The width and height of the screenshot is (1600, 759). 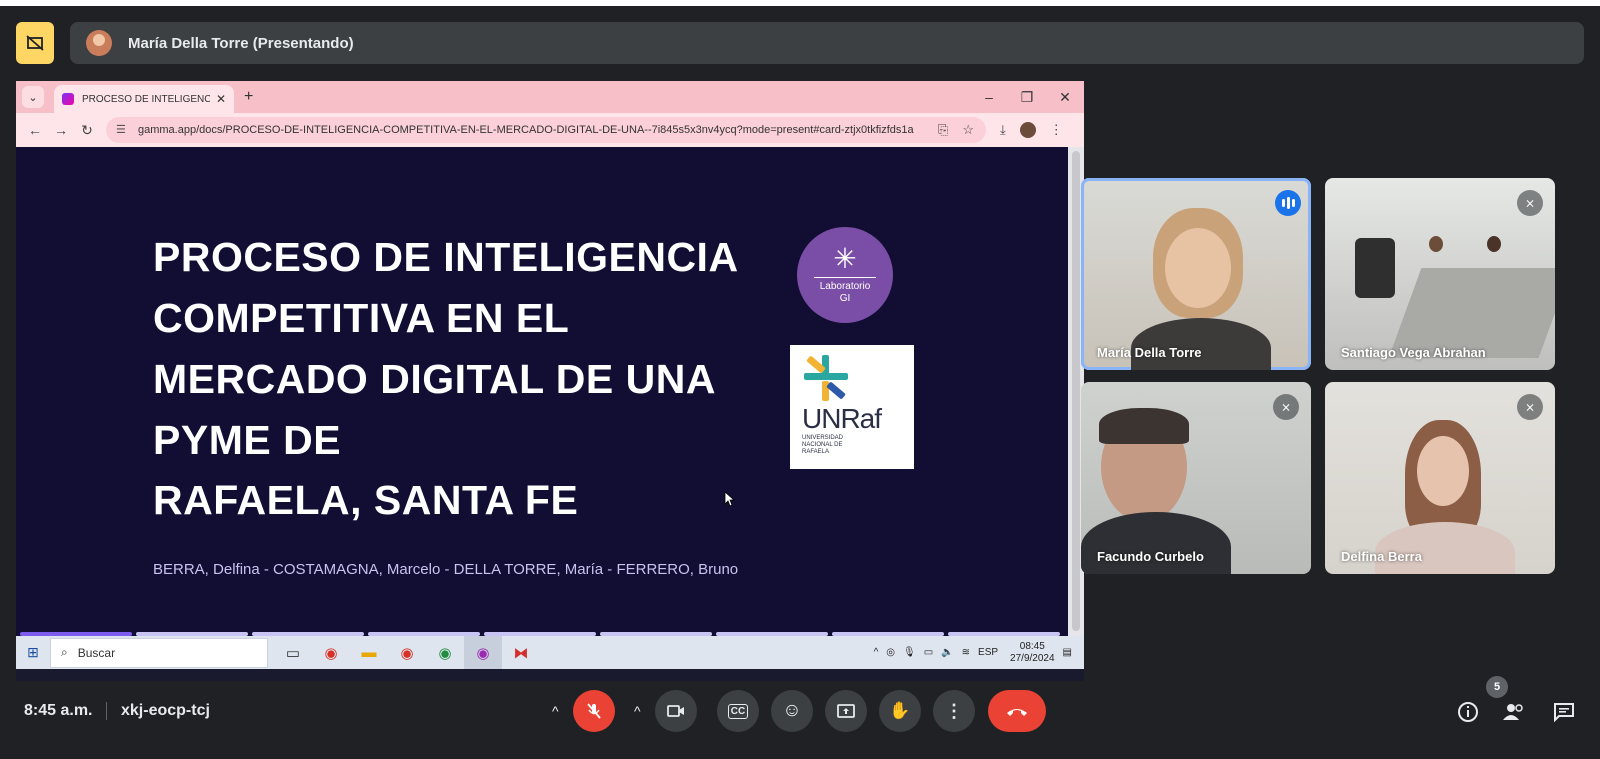 What do you see at coordinates (947, 652) in the screenshot?
I see `volume-icon: 🔈` at bounding box center [947, 652].